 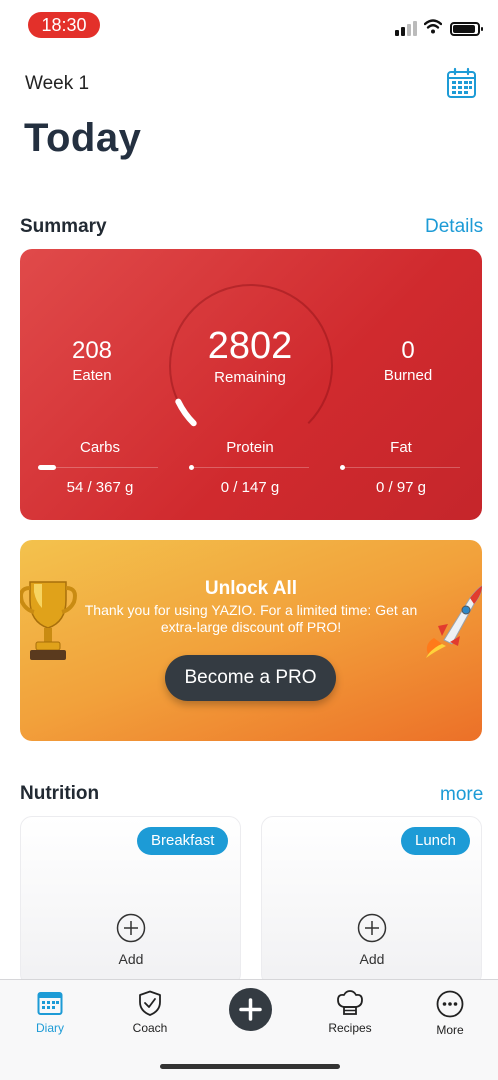 I want to click on tab-coach: Coach, so click(x=150, y=1012).